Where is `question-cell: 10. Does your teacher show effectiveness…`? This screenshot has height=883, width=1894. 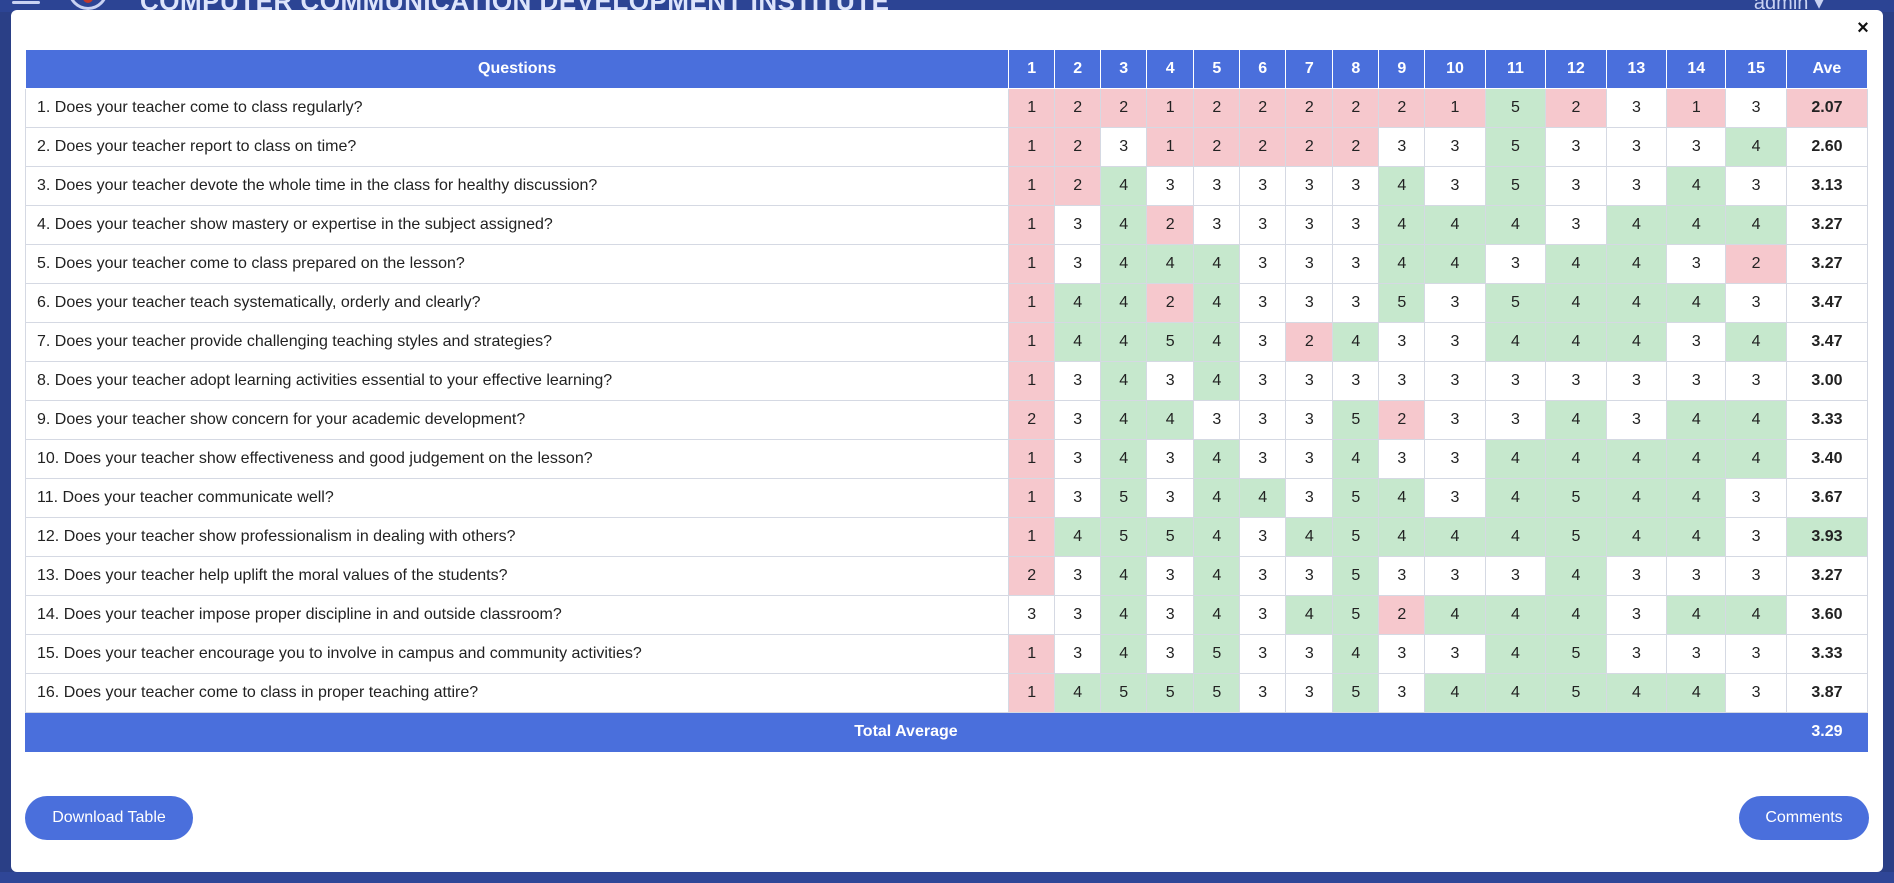
question-cell: 10. Does your teacher show effectiveness… is located at coordinates (517, 459).